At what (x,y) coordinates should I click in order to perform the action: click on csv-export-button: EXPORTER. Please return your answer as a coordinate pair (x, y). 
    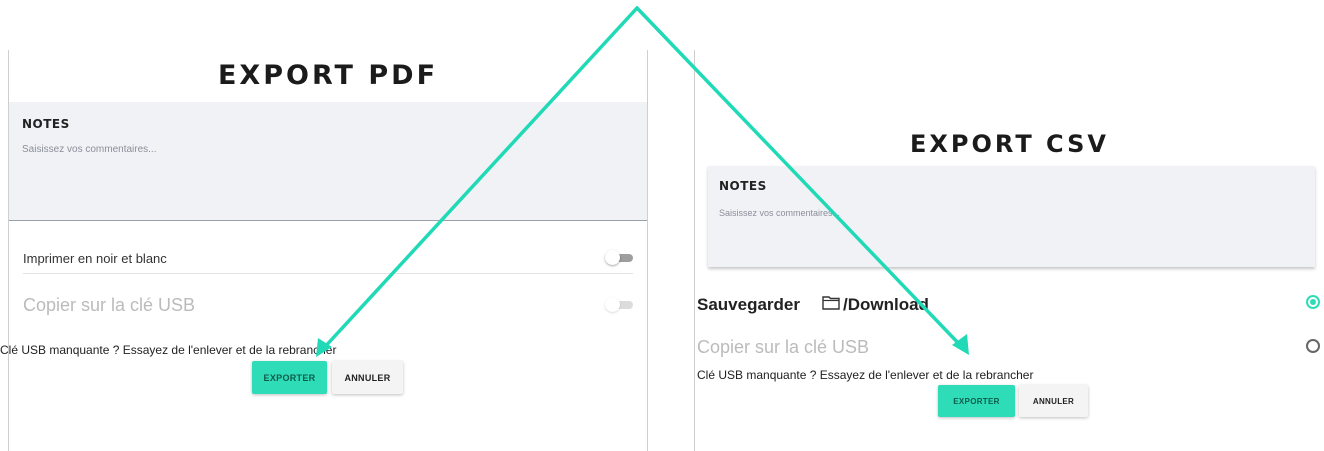
    Looking at the image, I should click on (976, 401).